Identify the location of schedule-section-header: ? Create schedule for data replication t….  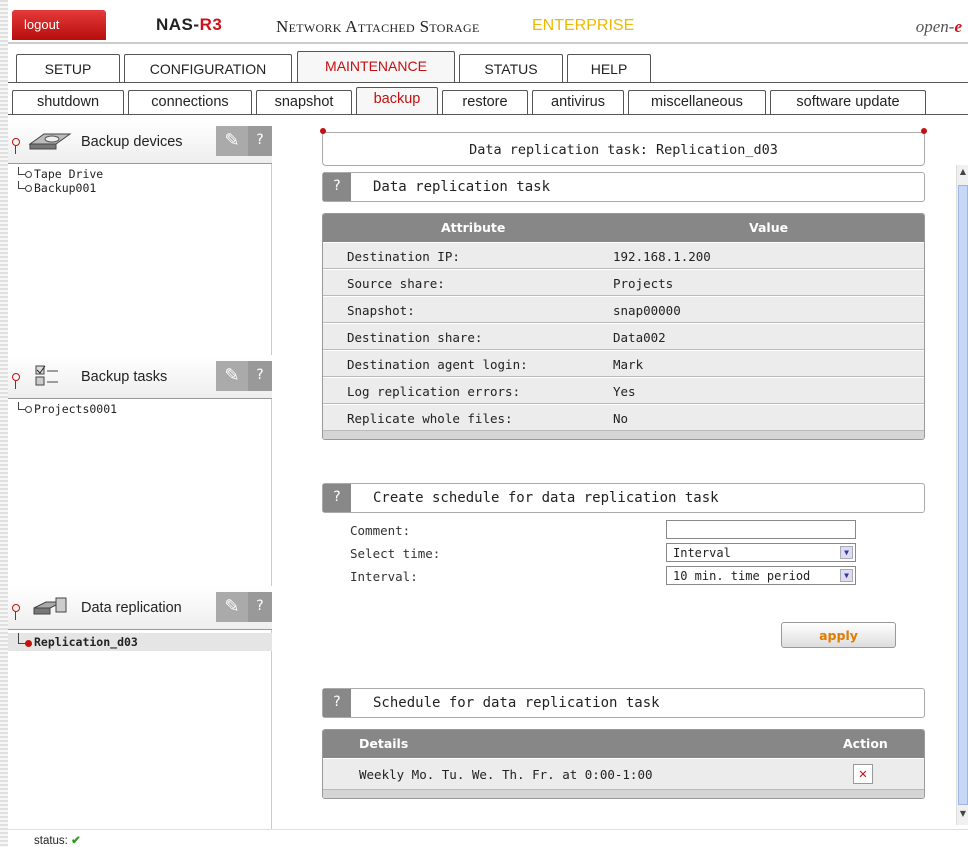
(623, 498).